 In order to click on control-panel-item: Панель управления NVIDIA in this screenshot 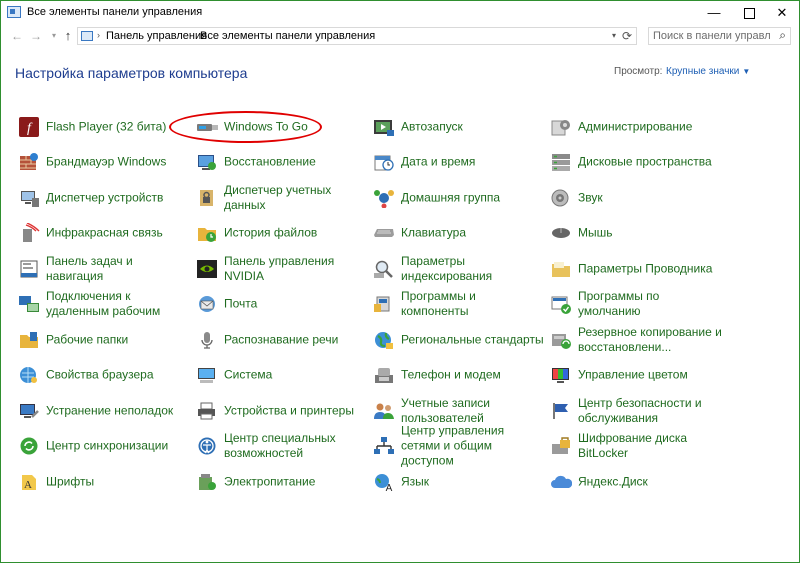, I will do `click(282, 269)`.